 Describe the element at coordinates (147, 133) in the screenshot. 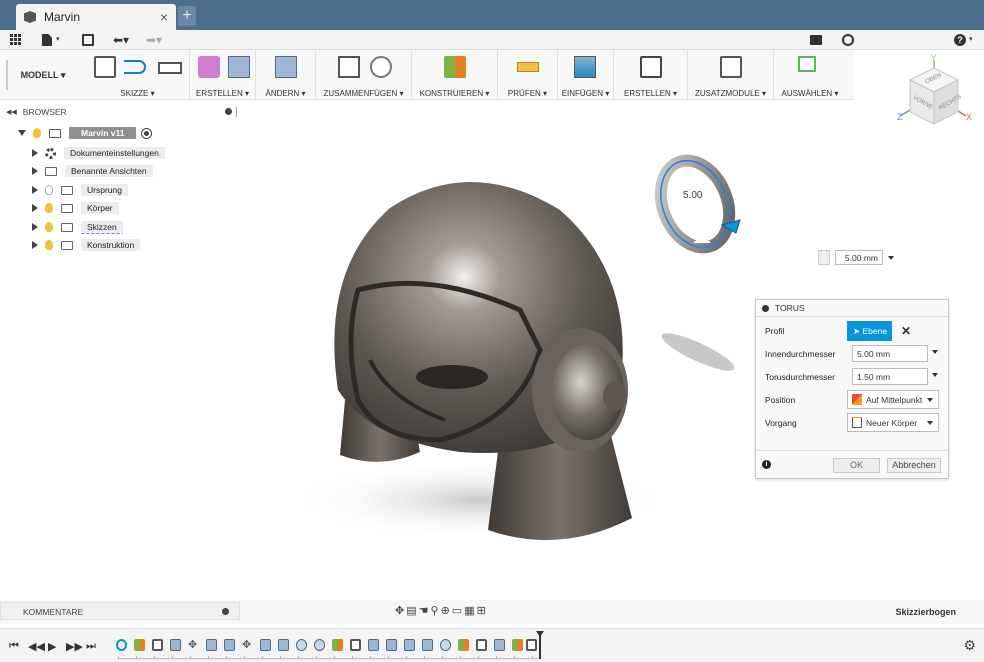

I see `activate-radio-icon` at that location.